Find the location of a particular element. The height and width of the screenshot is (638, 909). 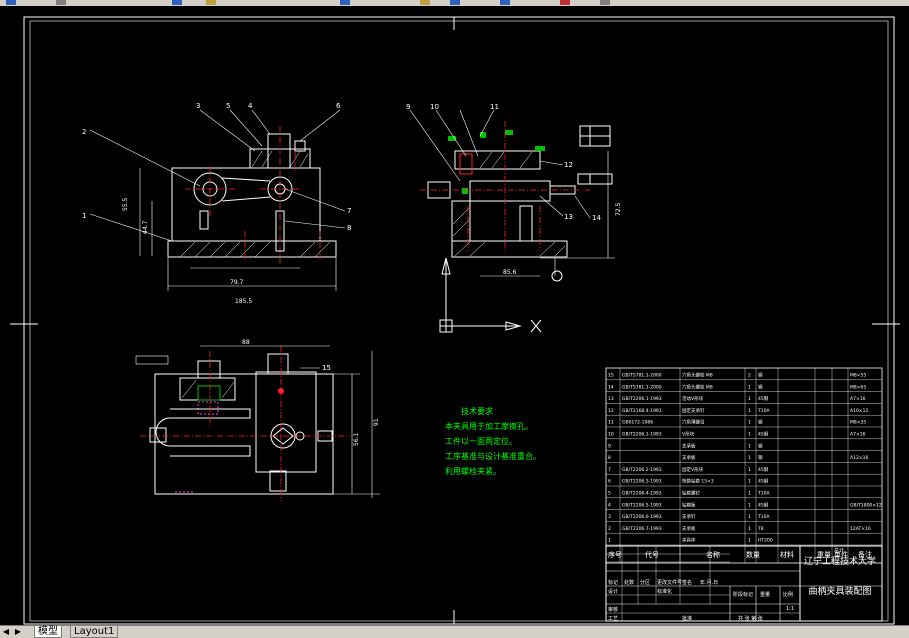

bom-cell-seq: 2 is located at coordinates (609, 529).